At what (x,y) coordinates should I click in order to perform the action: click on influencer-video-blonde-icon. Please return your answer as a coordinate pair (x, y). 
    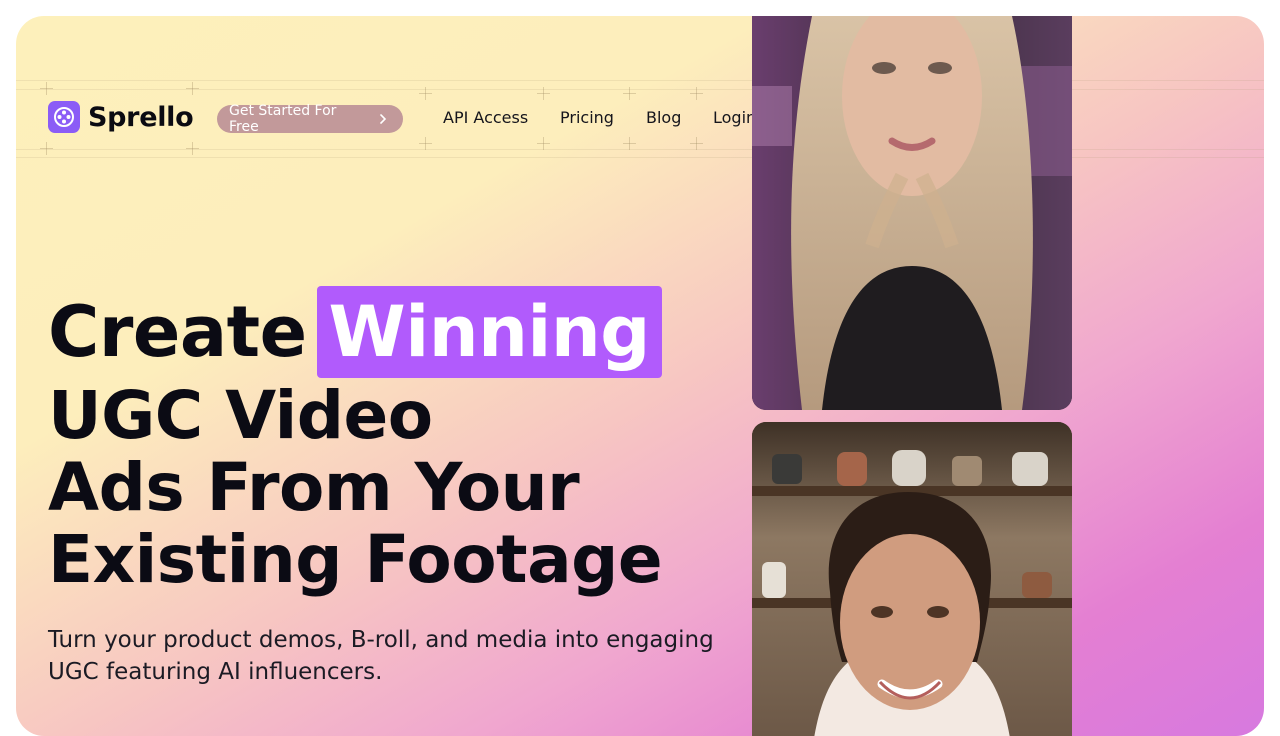
    Looking at the image, I should click on (912, 213).